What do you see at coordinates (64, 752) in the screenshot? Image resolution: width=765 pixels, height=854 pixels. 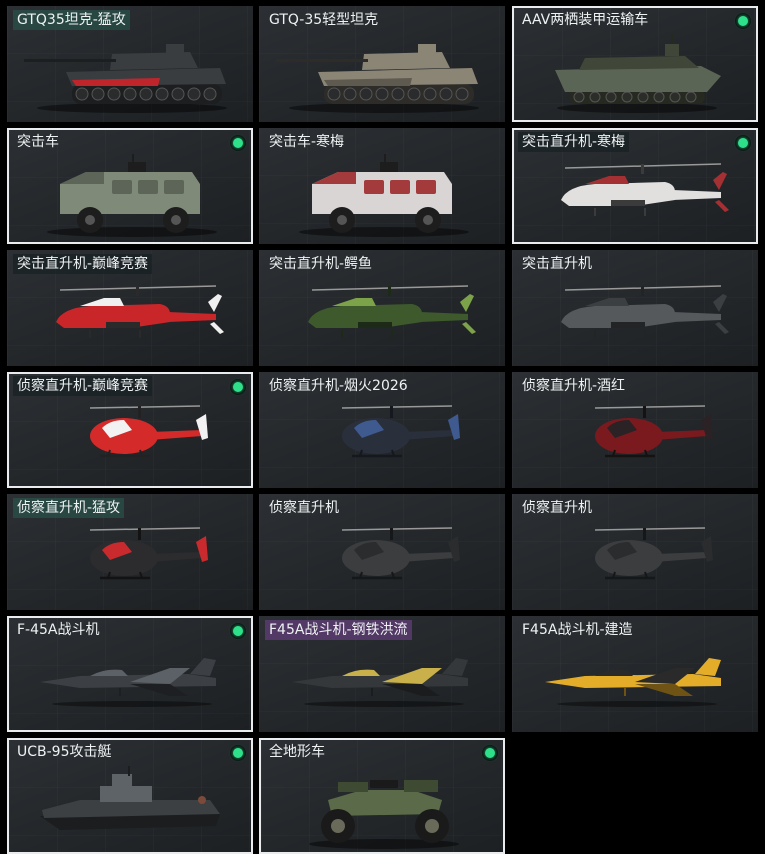 I see `vehicle-name: UCB-95攻击艇` at bounding box center [64, 752].